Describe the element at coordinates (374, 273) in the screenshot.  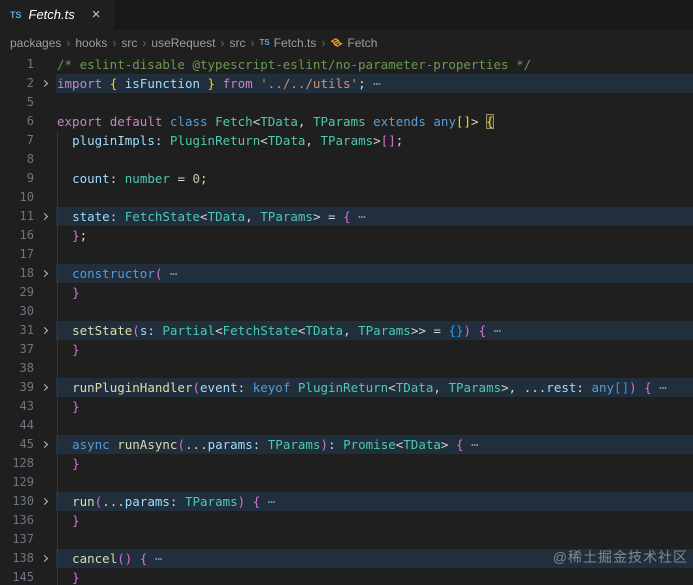
I see `code-line-content: constructor( ⋯` at that location.